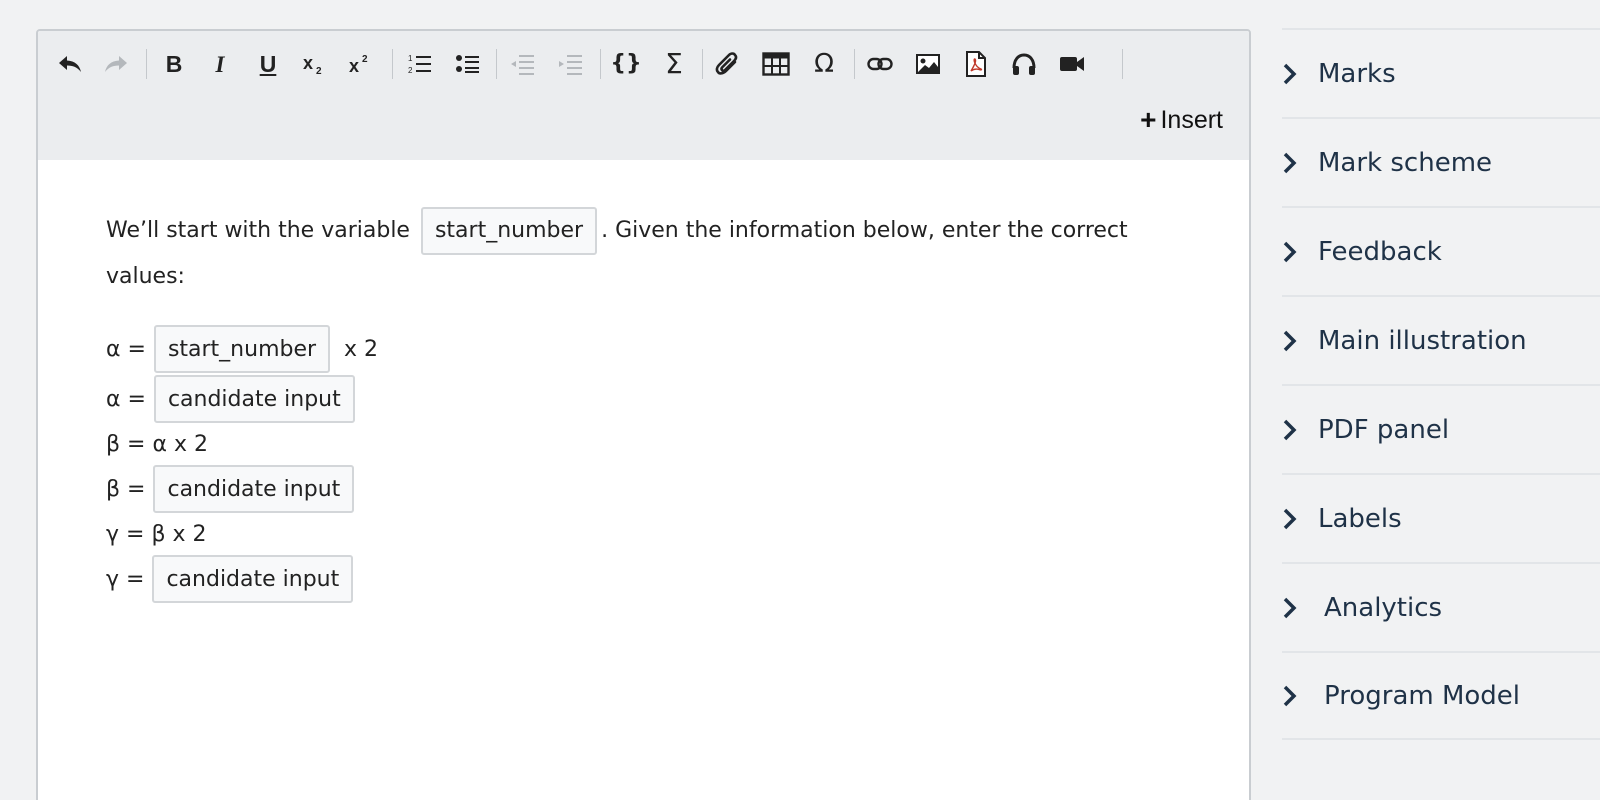  I want to click on outdent-icon, so click(522, 64).